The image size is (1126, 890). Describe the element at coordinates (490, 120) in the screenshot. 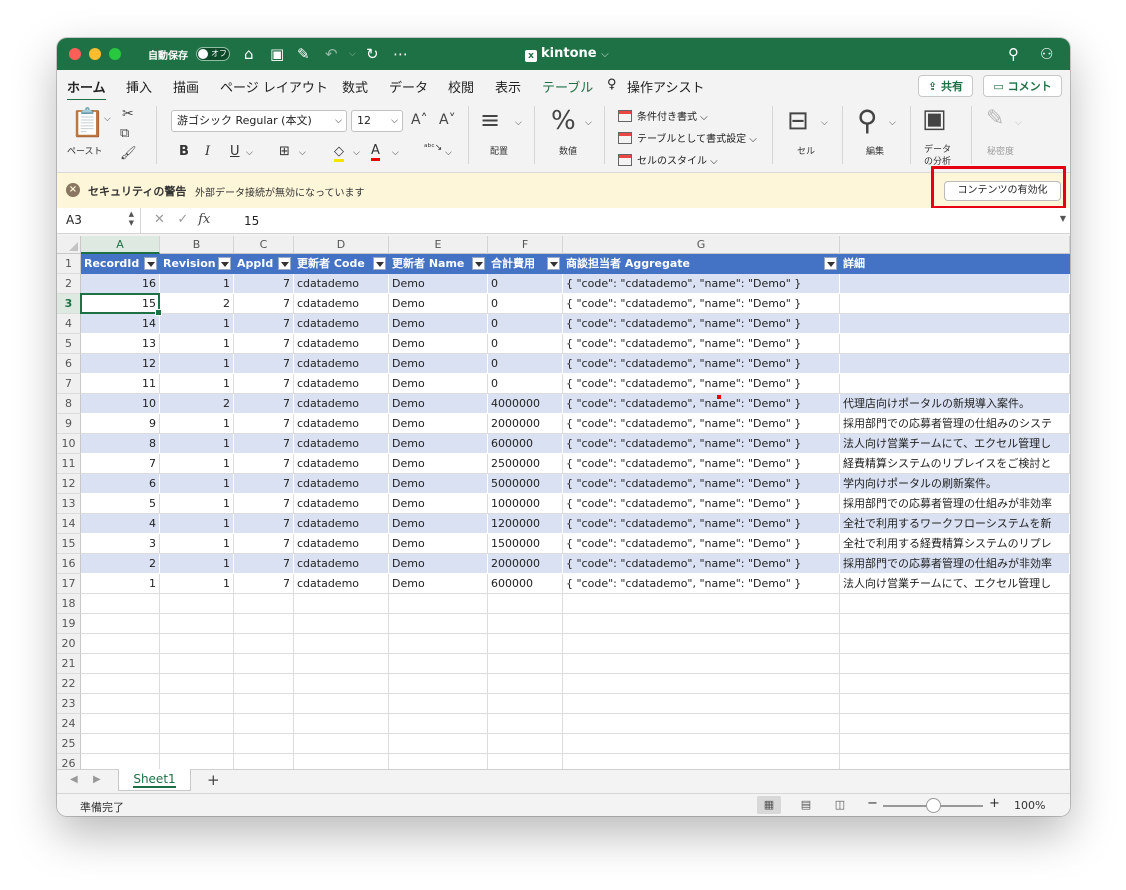

I see `alignment-icon: ≡` at that location.